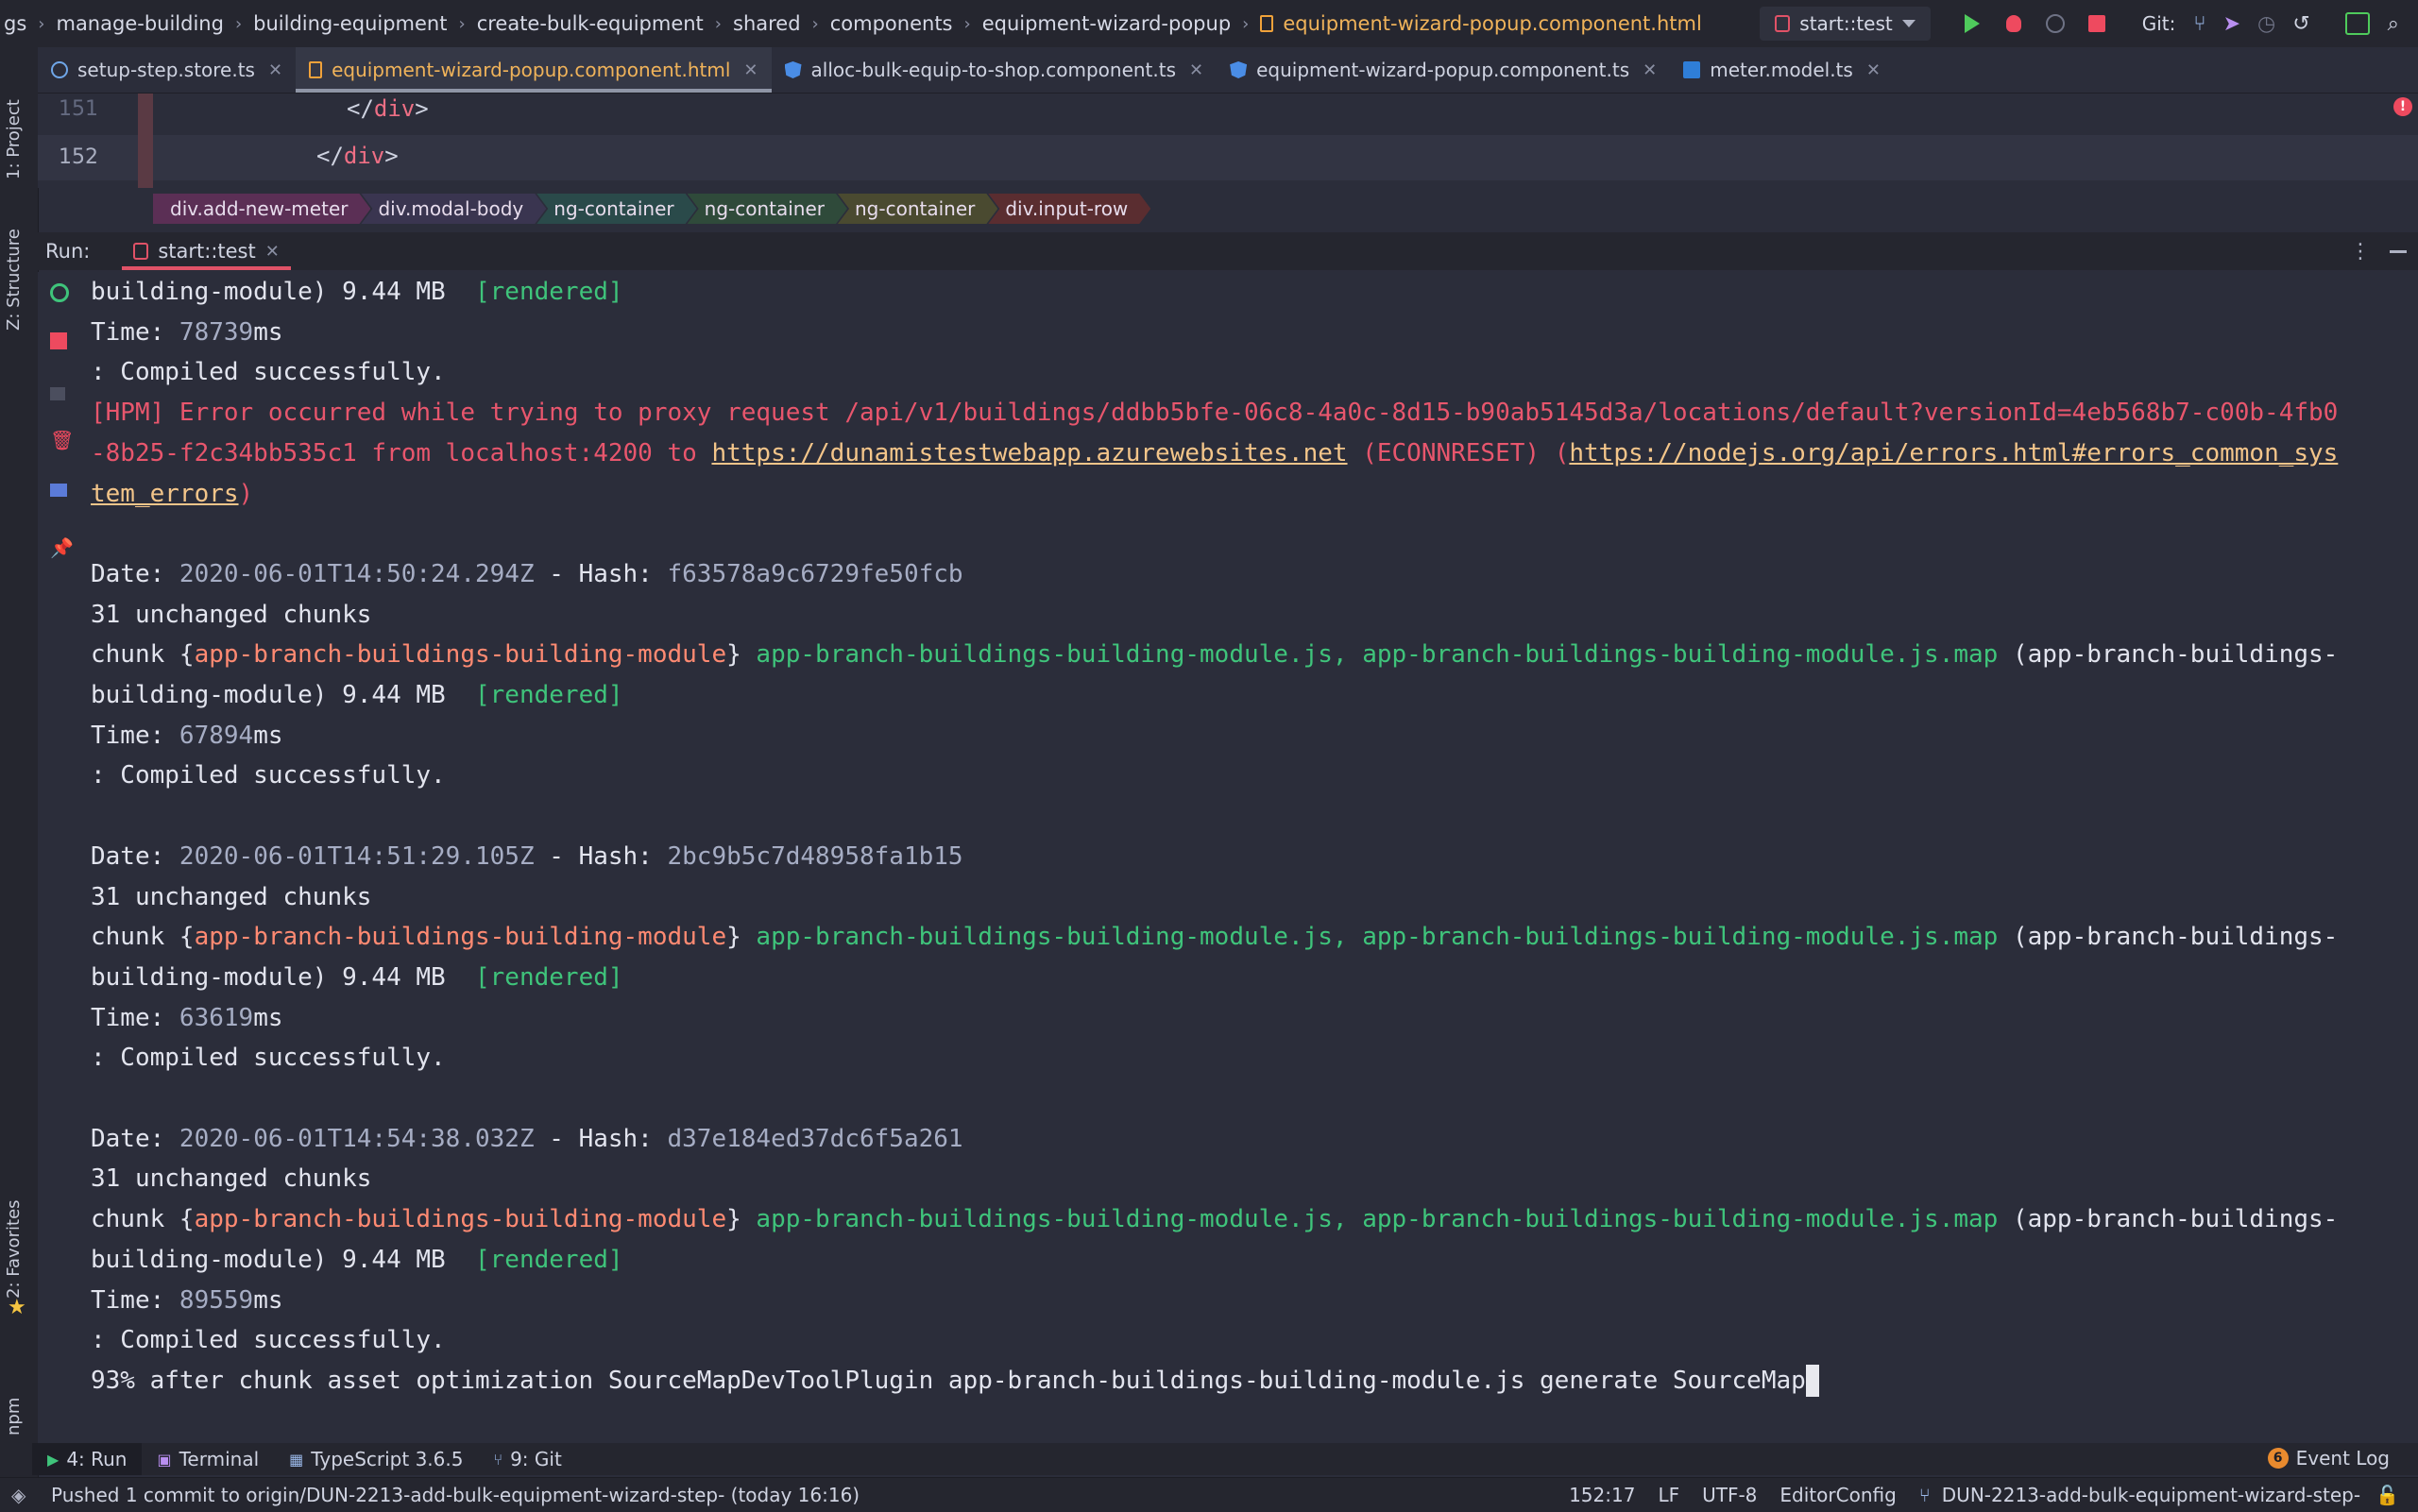 The height and width of the screenshot is (1512, 2418). What do you see at coordinates (62, 547) in the screenshot?
I see `pin-icon: 📌` at bounding box center [62, 547].